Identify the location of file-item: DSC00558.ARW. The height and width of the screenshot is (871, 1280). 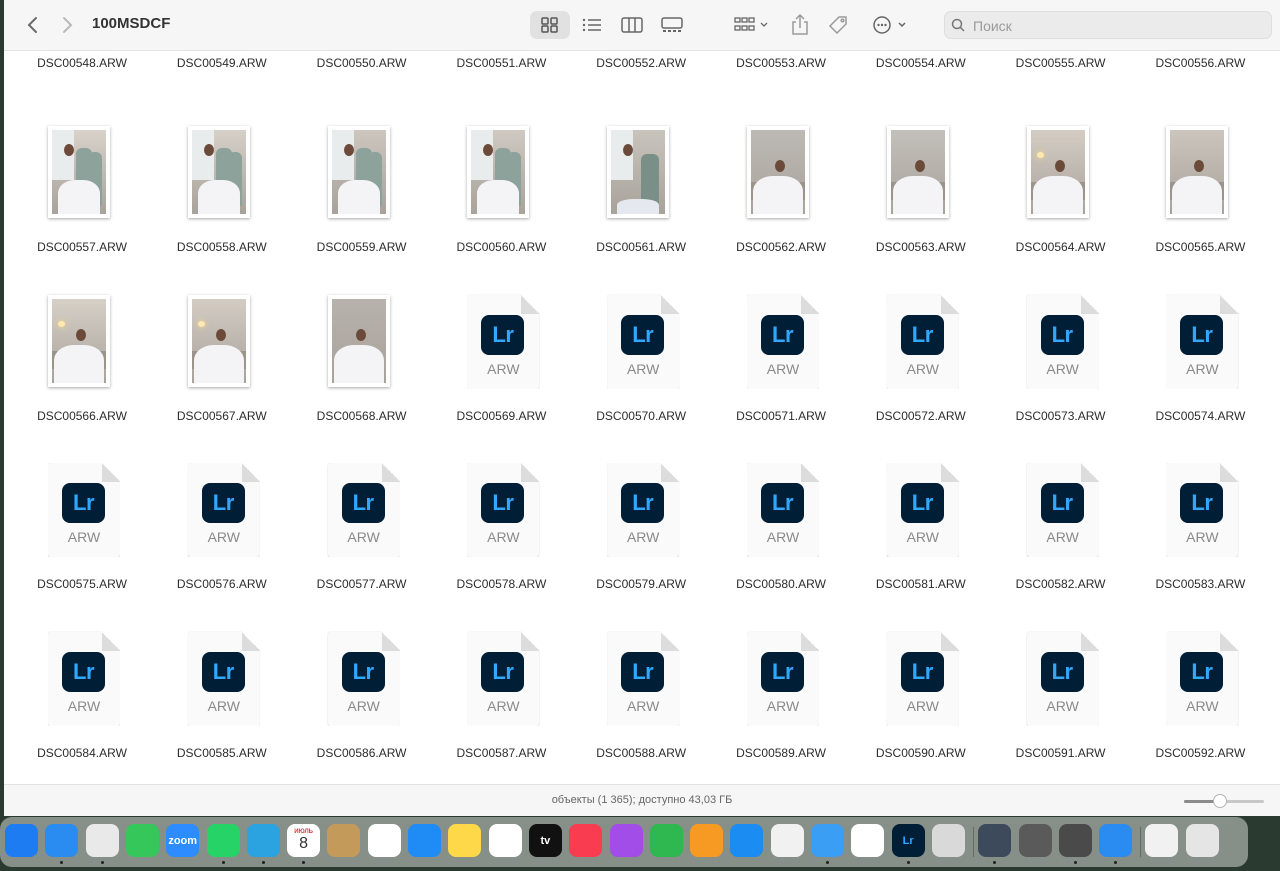
(222, 198).